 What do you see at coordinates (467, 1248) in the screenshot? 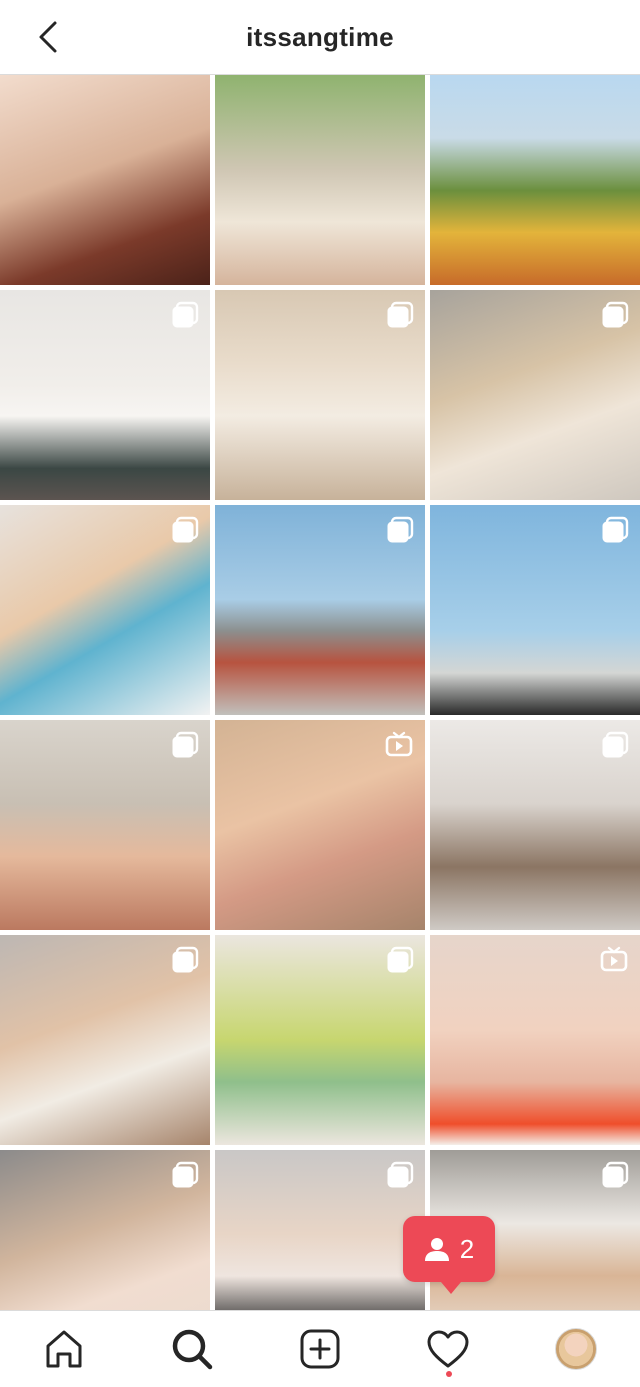
I see `activity-count: 2` at bounding box center [467, 1248].